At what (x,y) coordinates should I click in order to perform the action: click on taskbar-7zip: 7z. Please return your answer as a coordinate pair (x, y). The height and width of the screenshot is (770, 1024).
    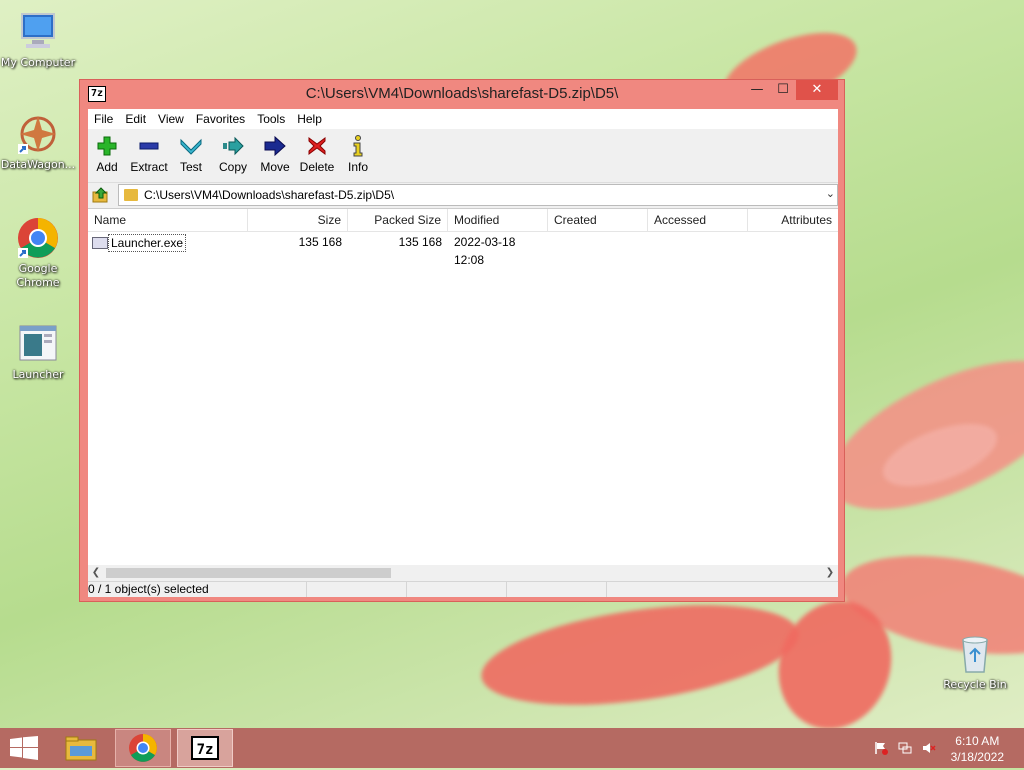
    Looking at the image, I should click on (205, 748).